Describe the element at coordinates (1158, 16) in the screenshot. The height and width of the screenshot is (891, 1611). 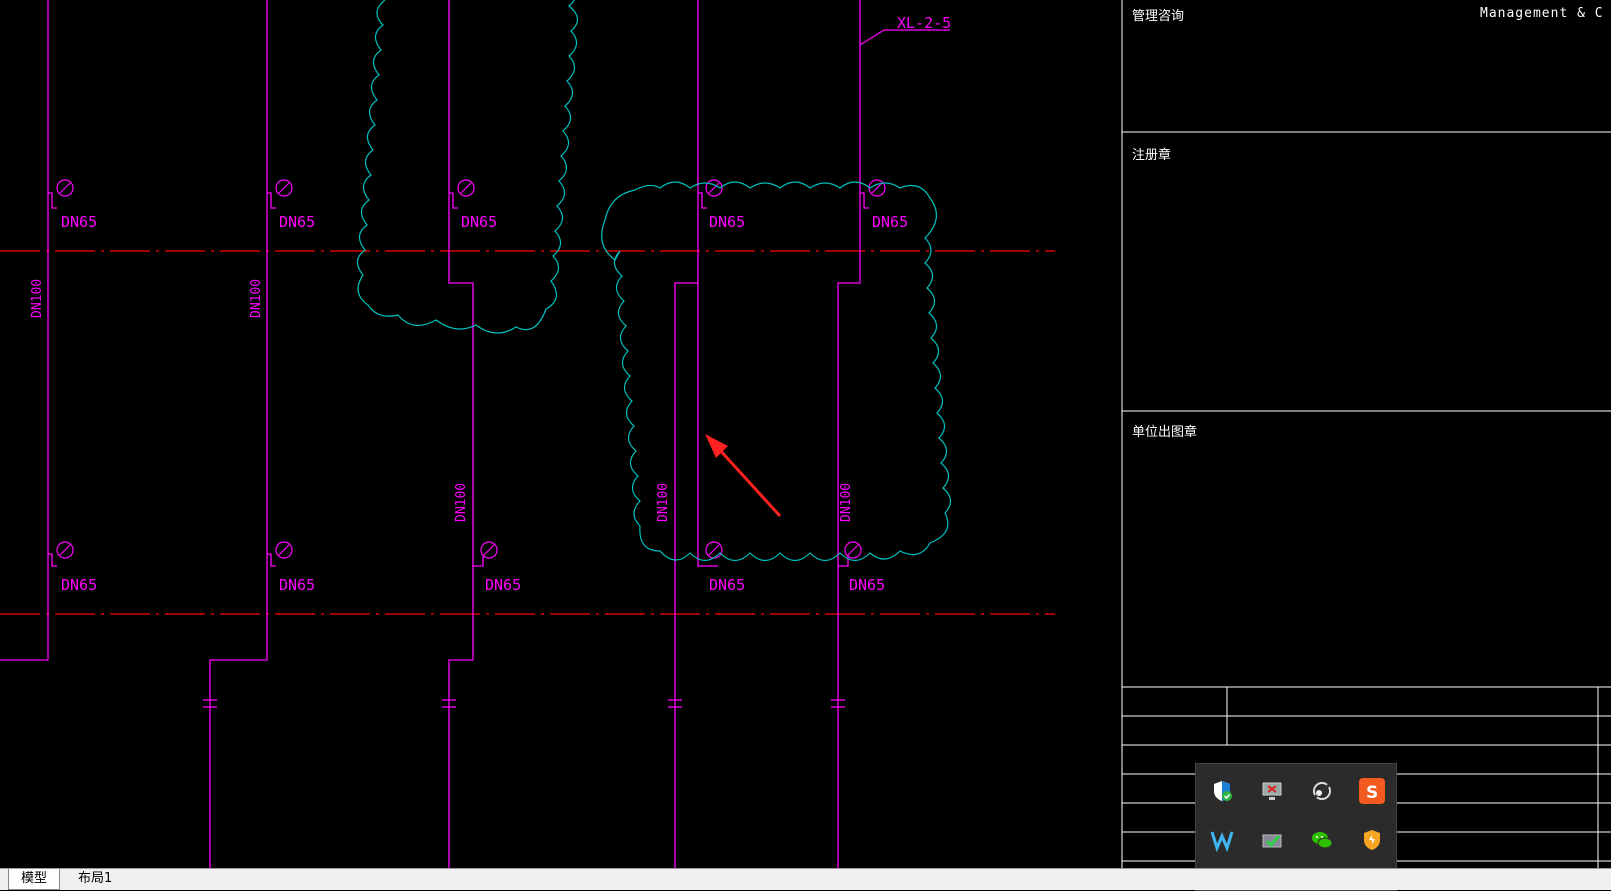
I see `section-management-consulting: 管理咨询` at that location.